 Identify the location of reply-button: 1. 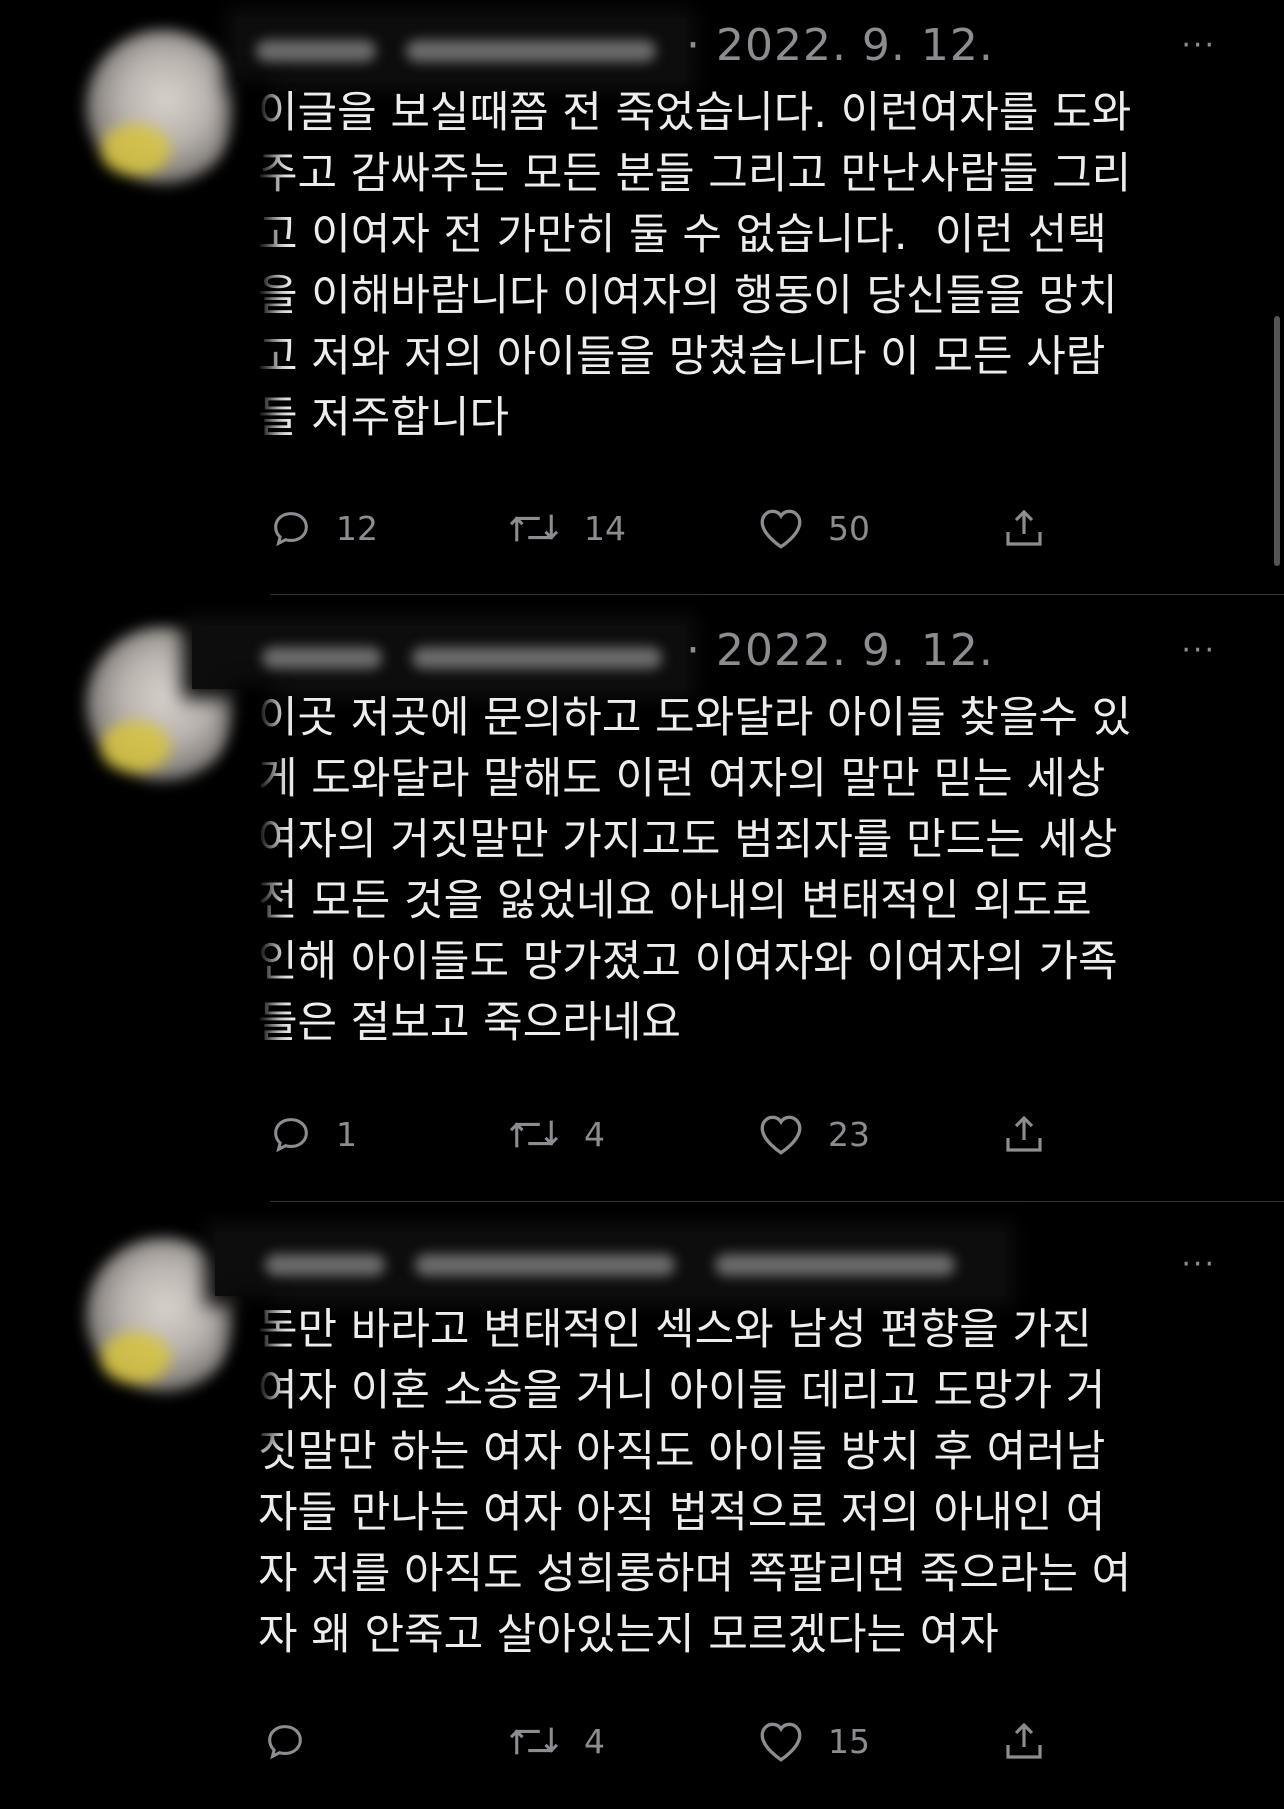
(312, 1134).